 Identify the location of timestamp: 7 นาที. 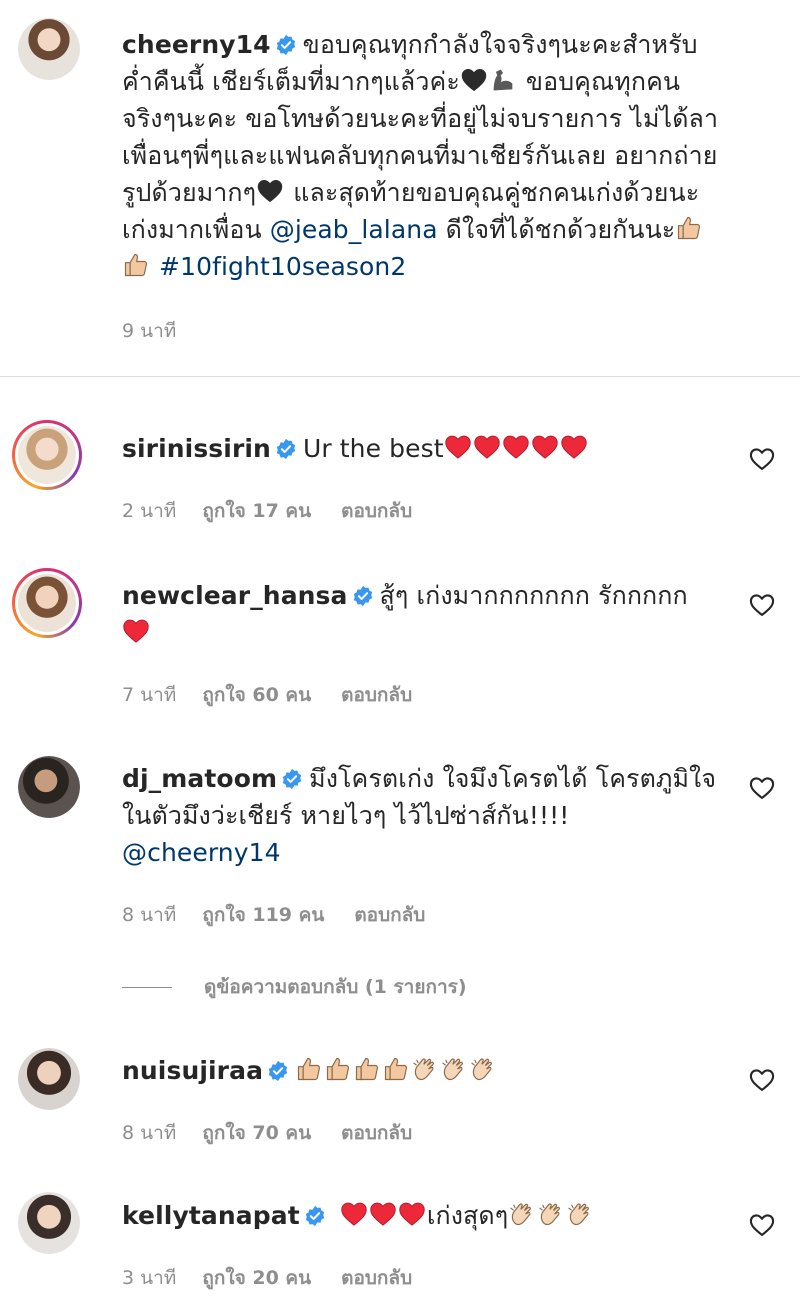
(149, 695).